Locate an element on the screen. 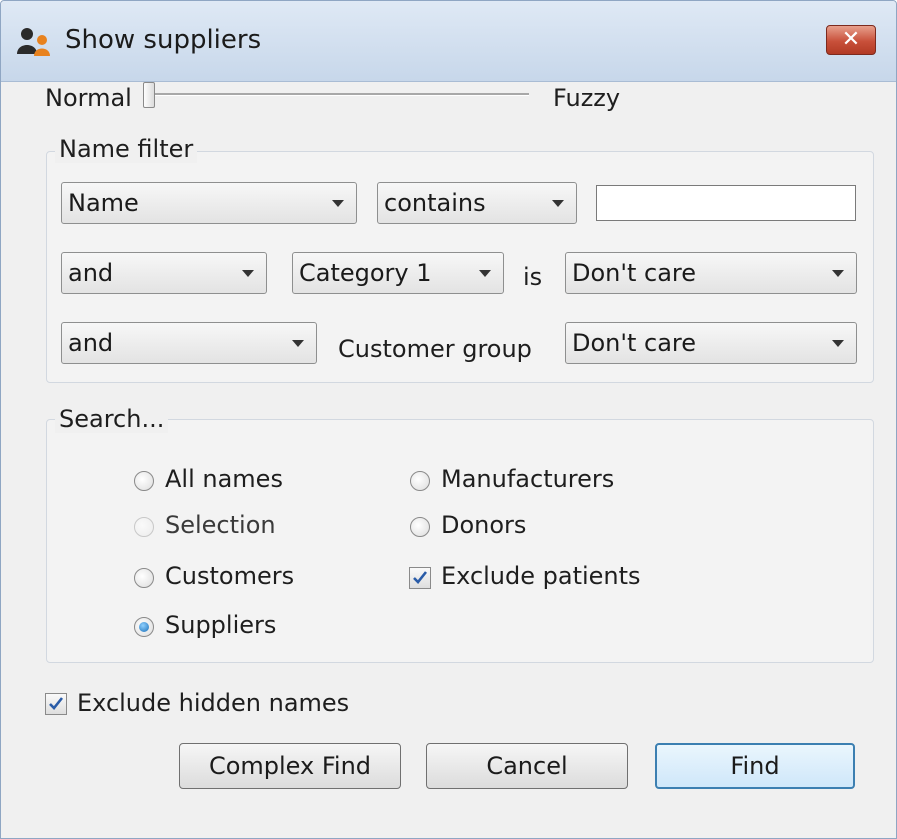 This screenshot has width=897, height=839. radio-suppliers-label: Suppliers is located at coordinates (220, 625).